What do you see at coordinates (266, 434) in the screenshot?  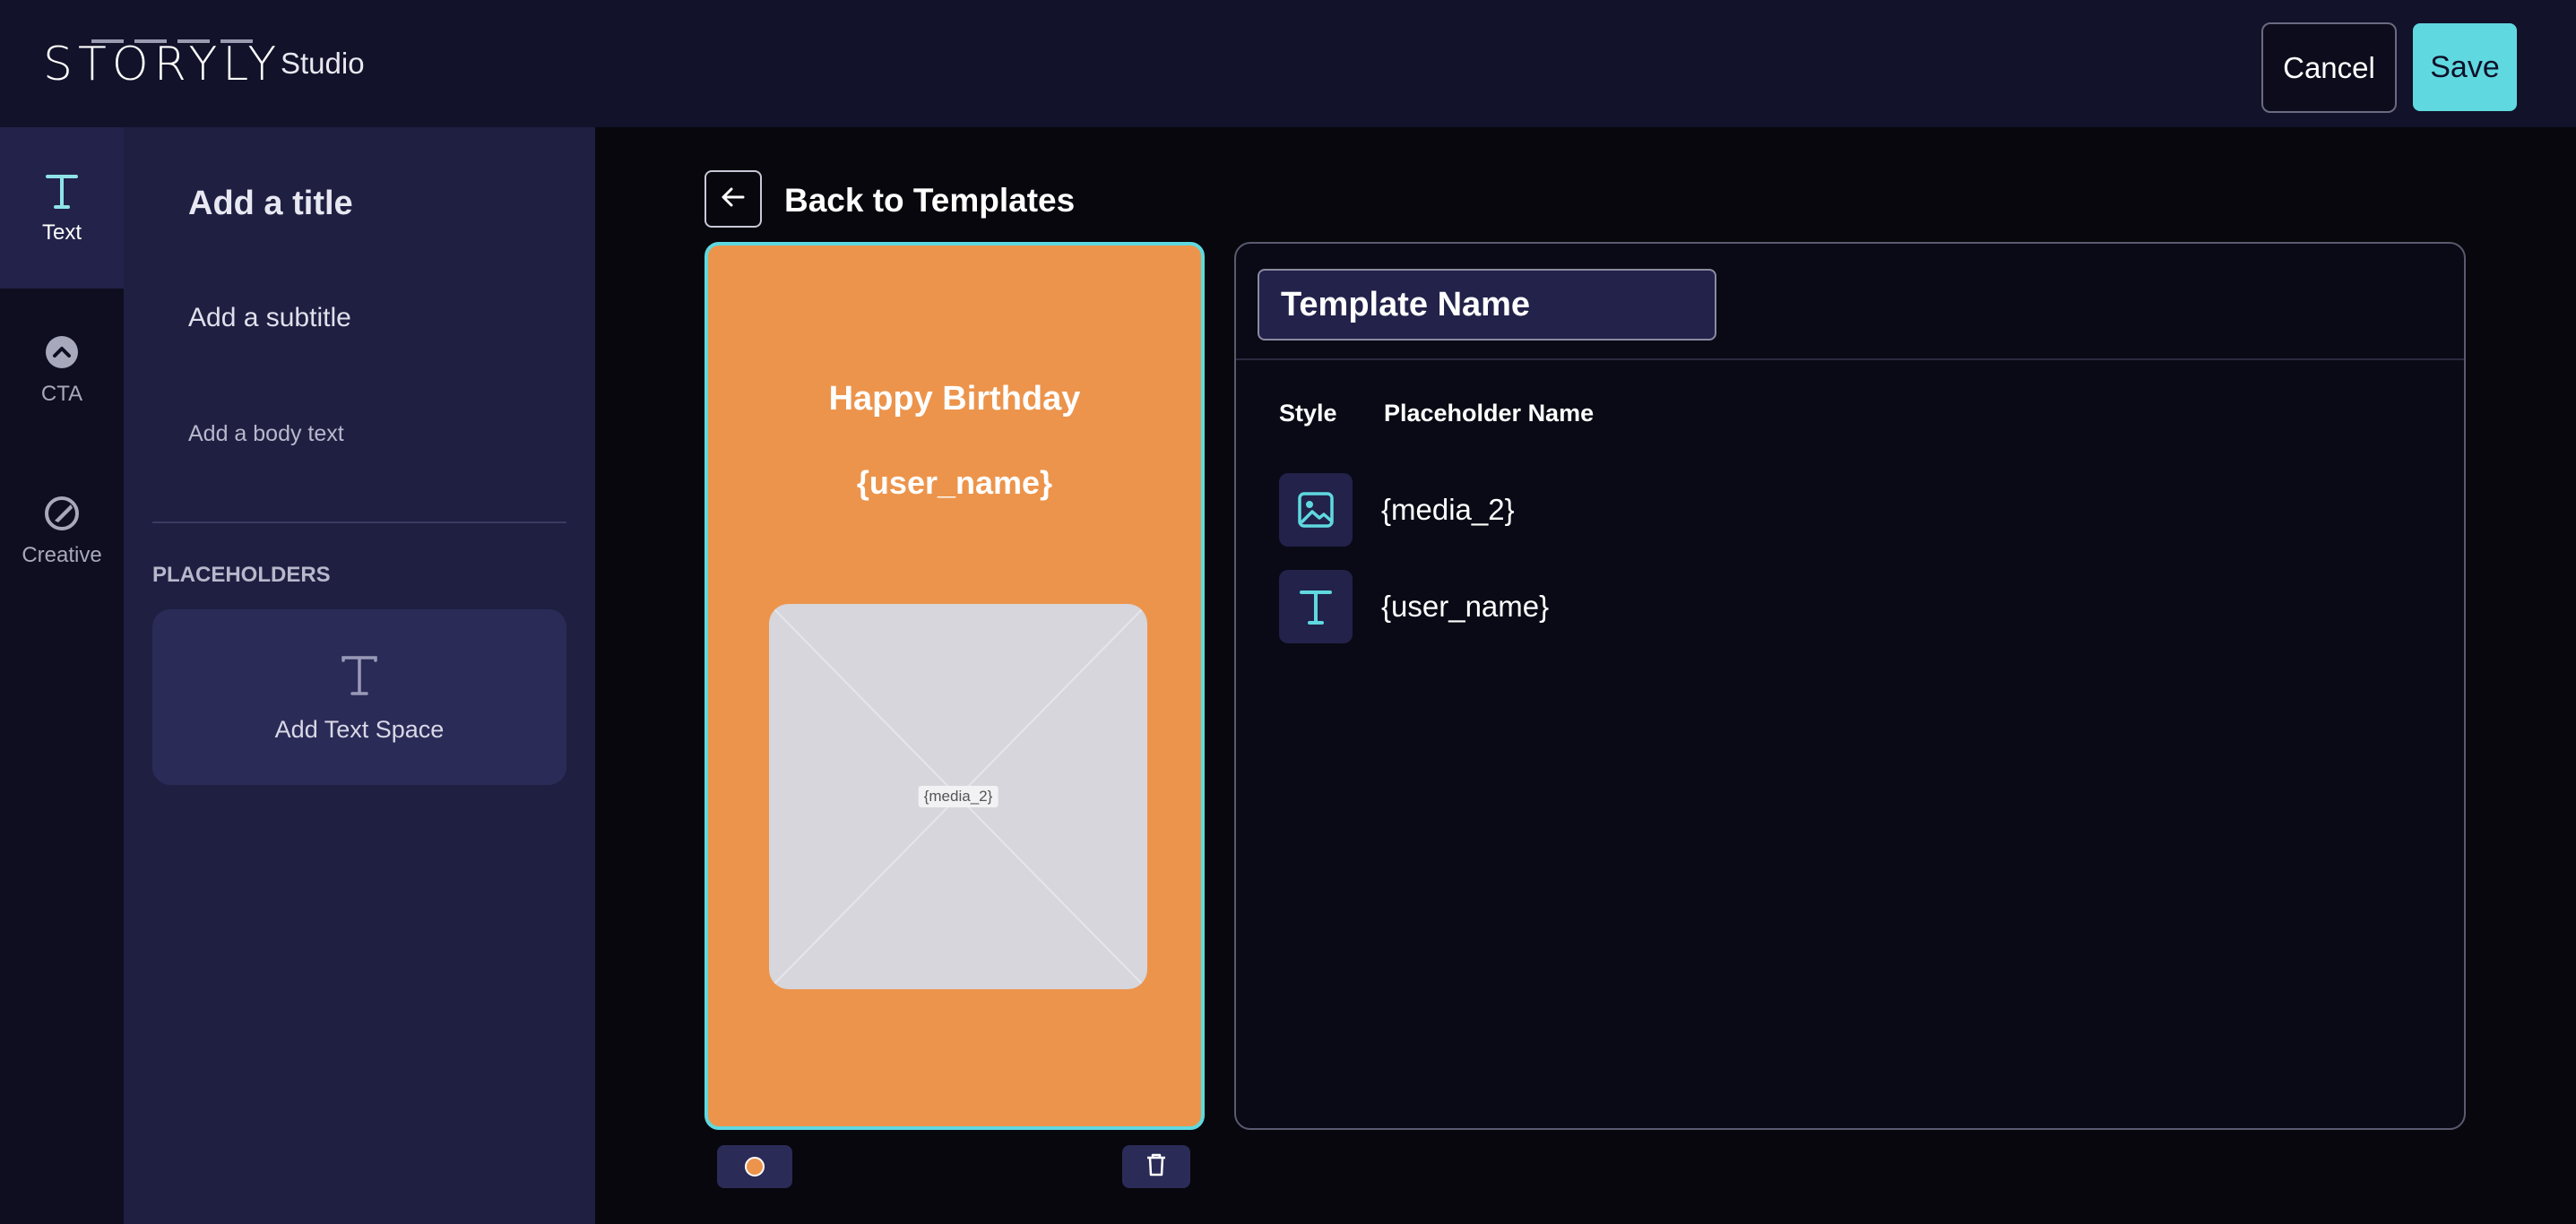 I see `add-body-text-option: Add a body text` at bounding box center [266, 434].